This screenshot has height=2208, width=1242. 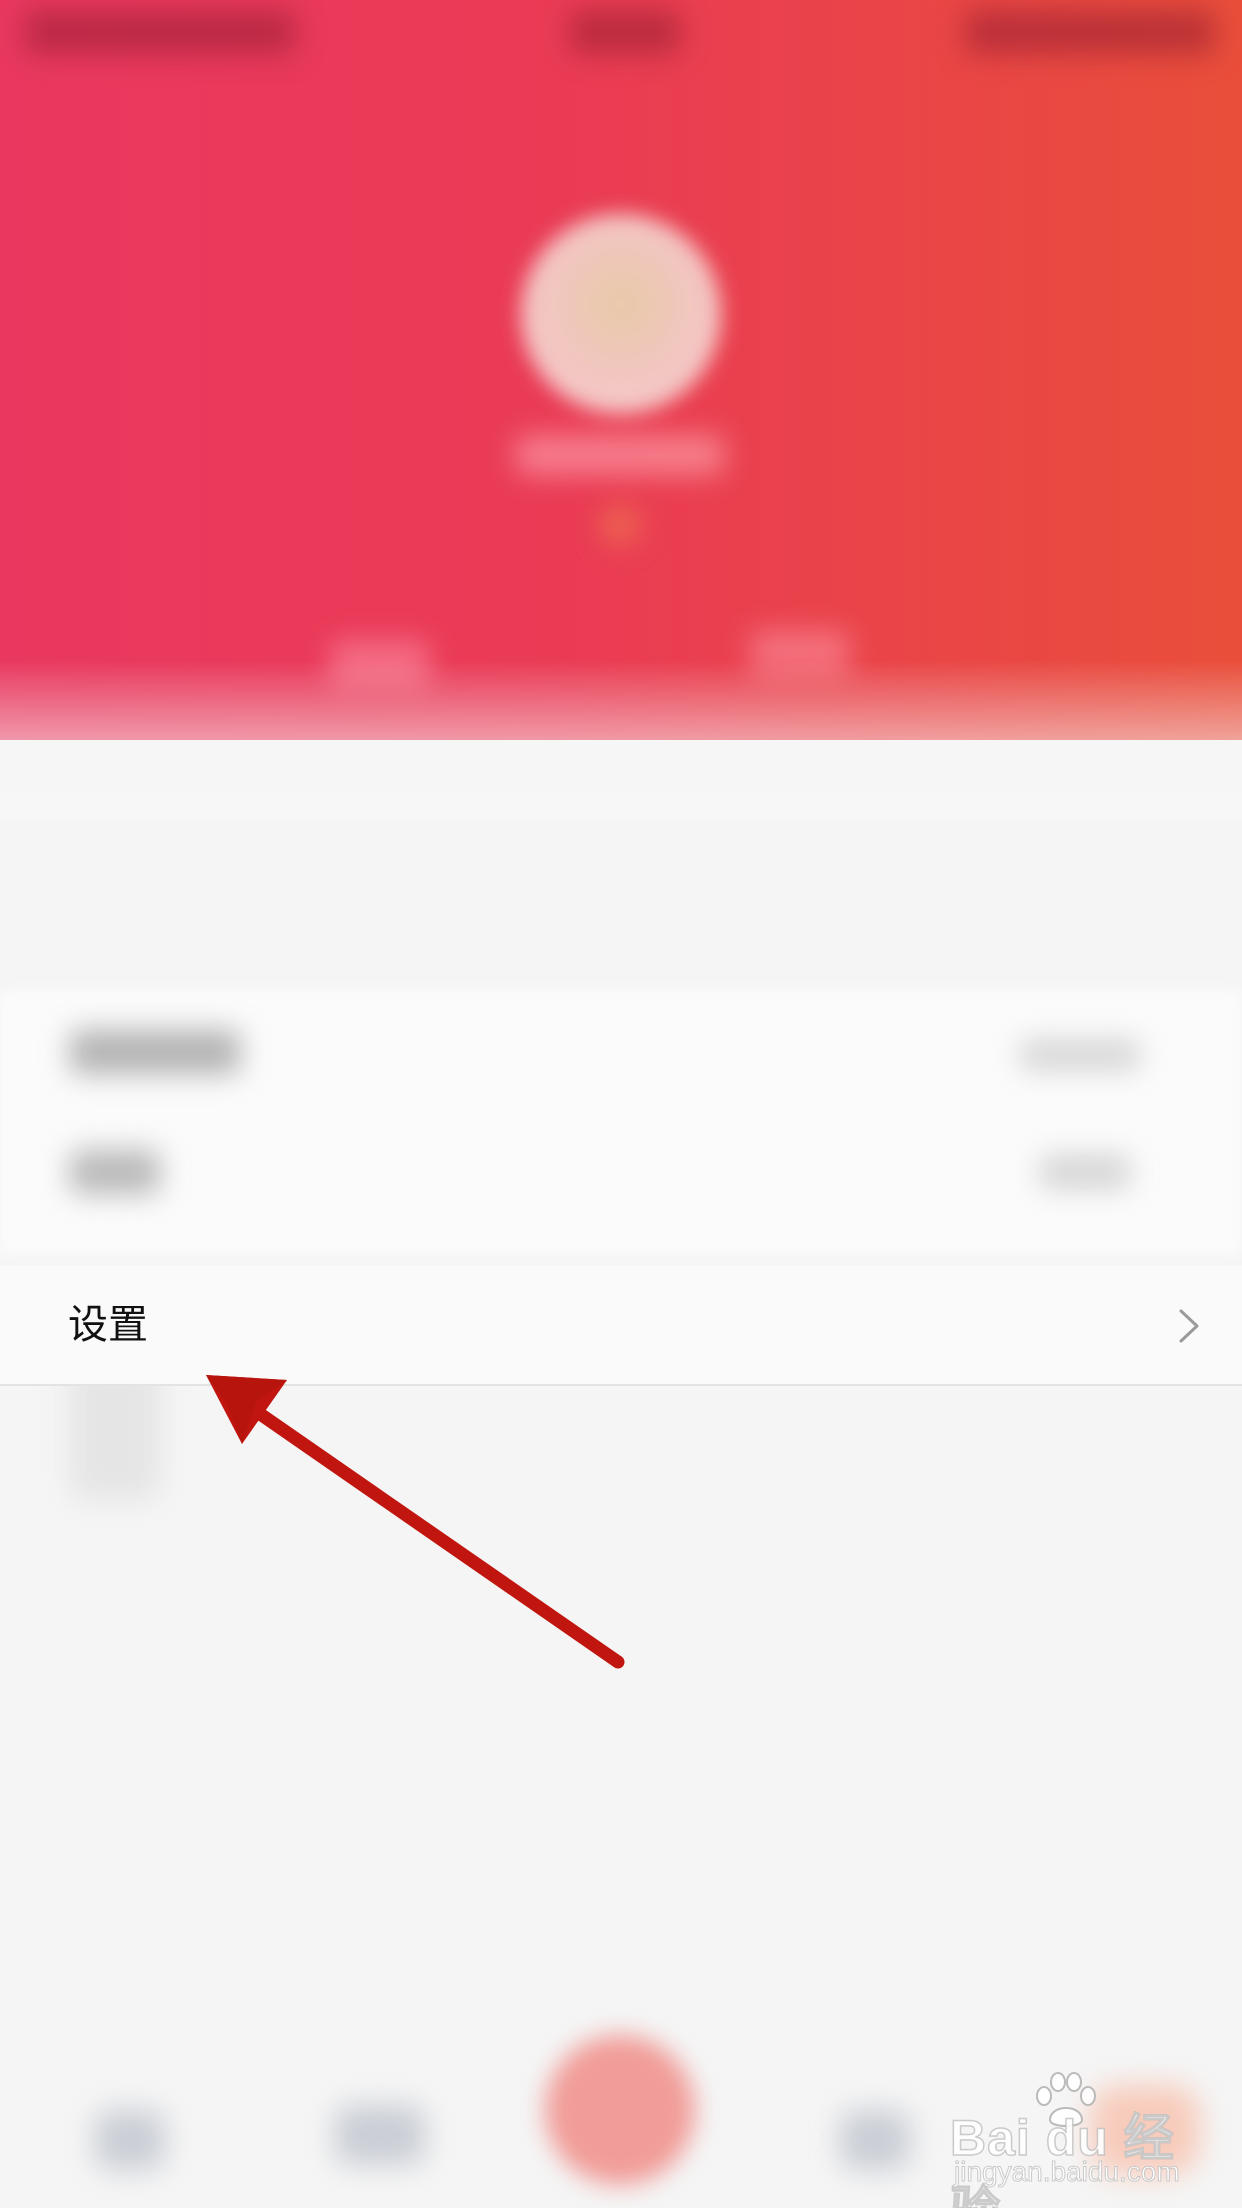 What do you see at coordinates (620, 455) in the screenshot?
I see `user-name` at bounding box center [620, 455].